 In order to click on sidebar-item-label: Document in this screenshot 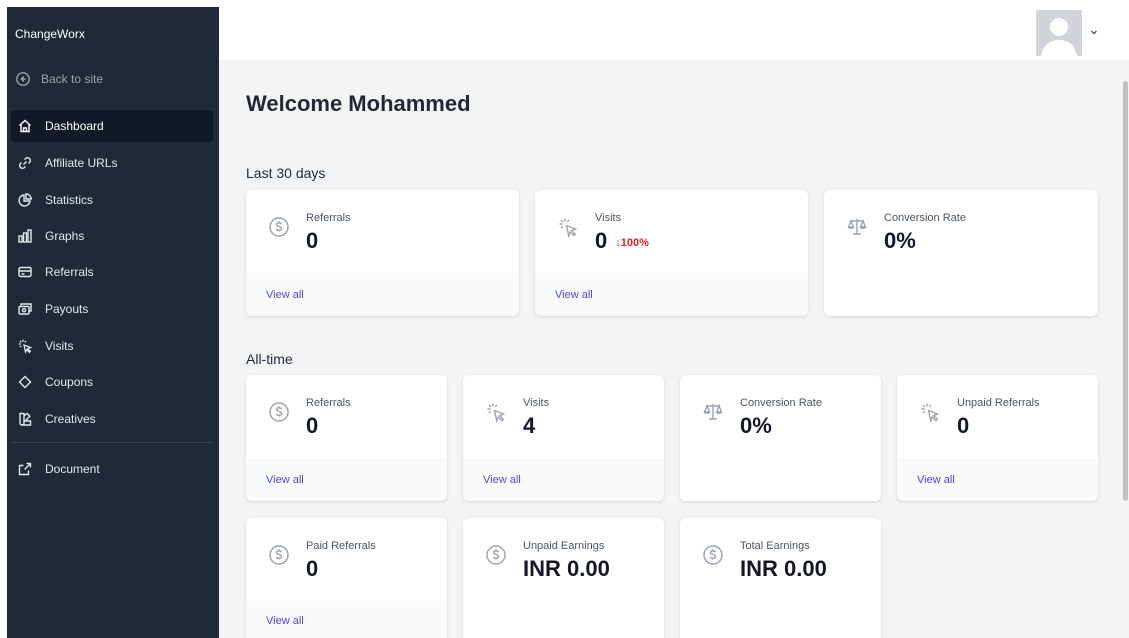, I will do `click(72, 469)`.